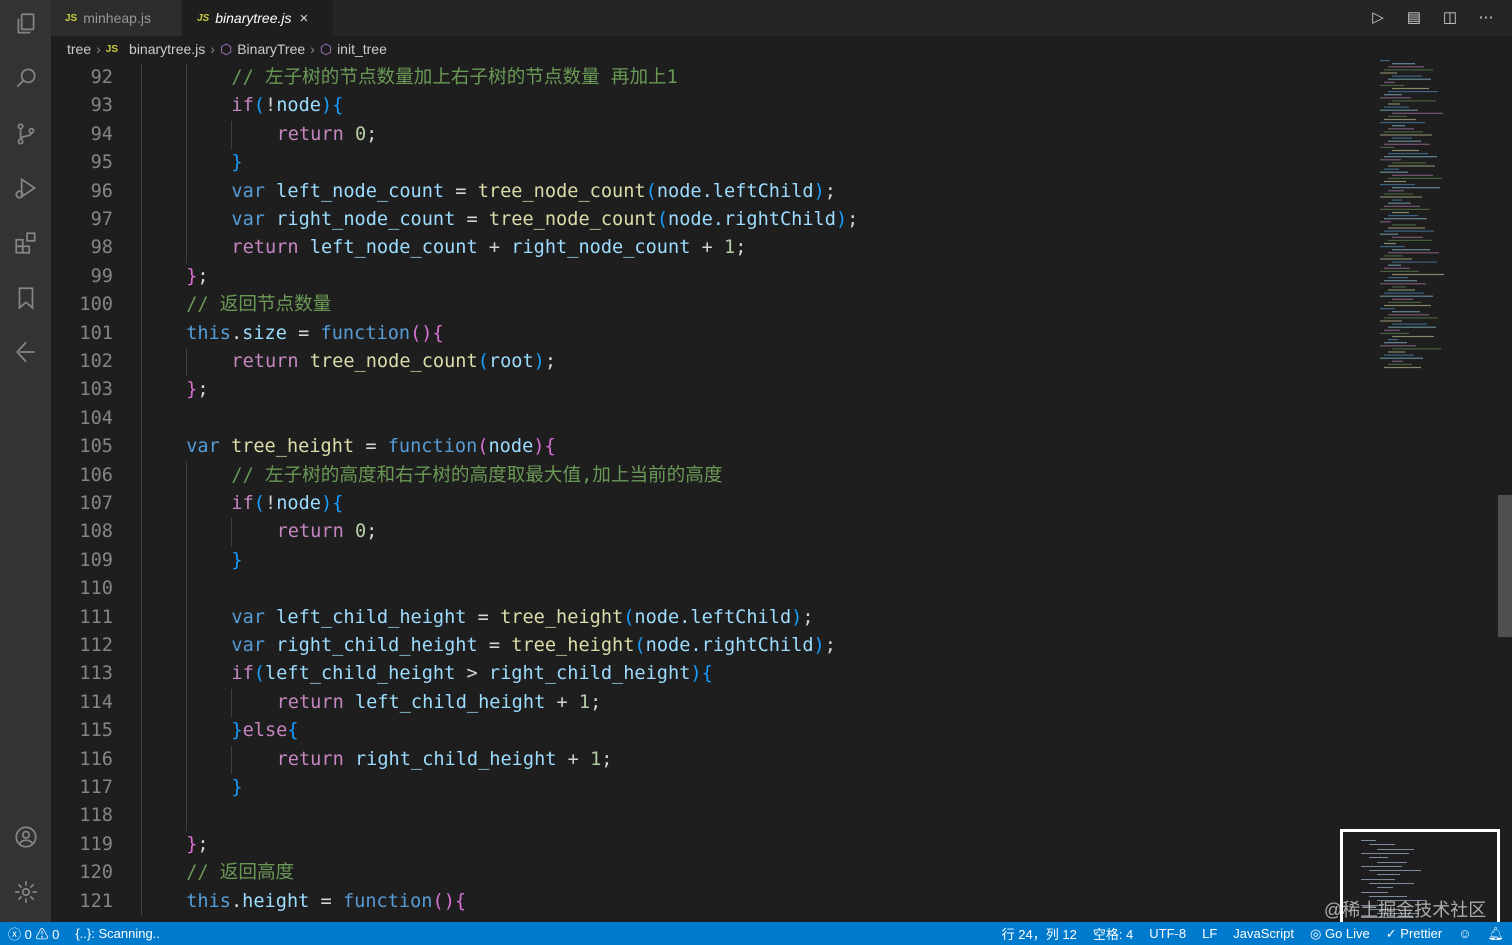 The image size is (1512, 945). I want to click on indentation: 空格: 4, so click(1113, 933).